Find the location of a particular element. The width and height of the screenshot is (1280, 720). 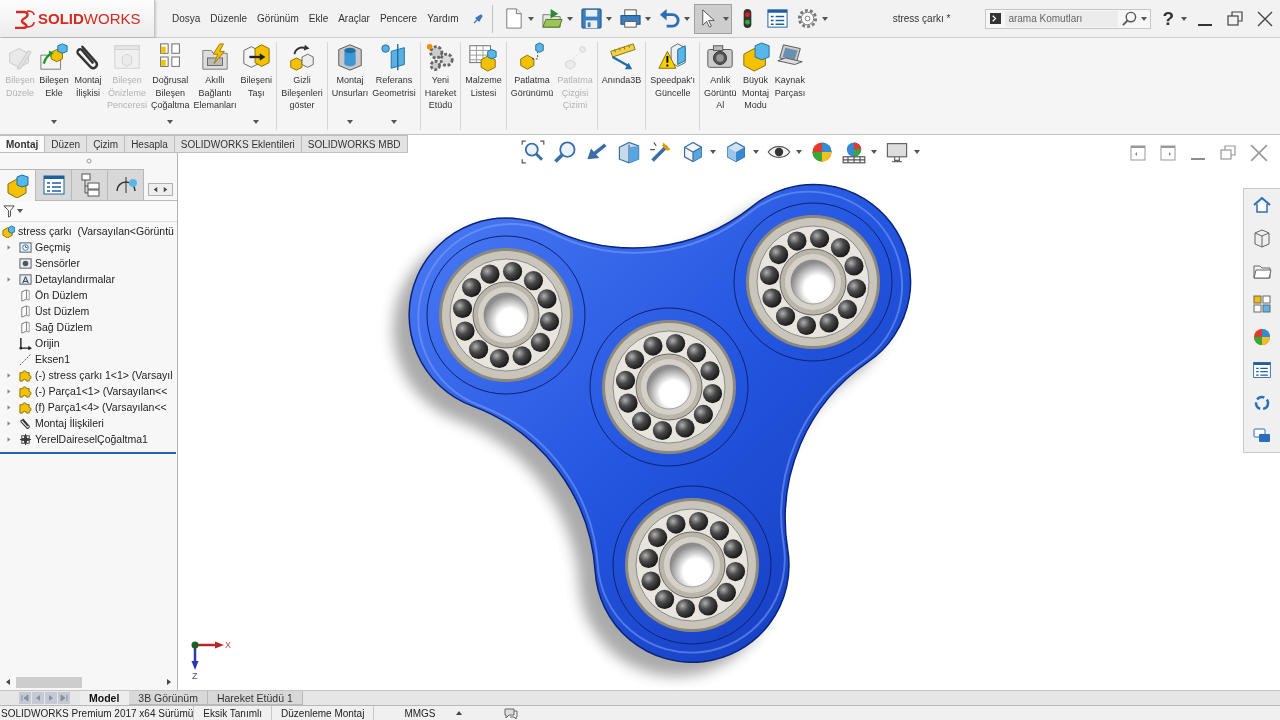

folder-arrow-icon is located at coordinates (552, 18).